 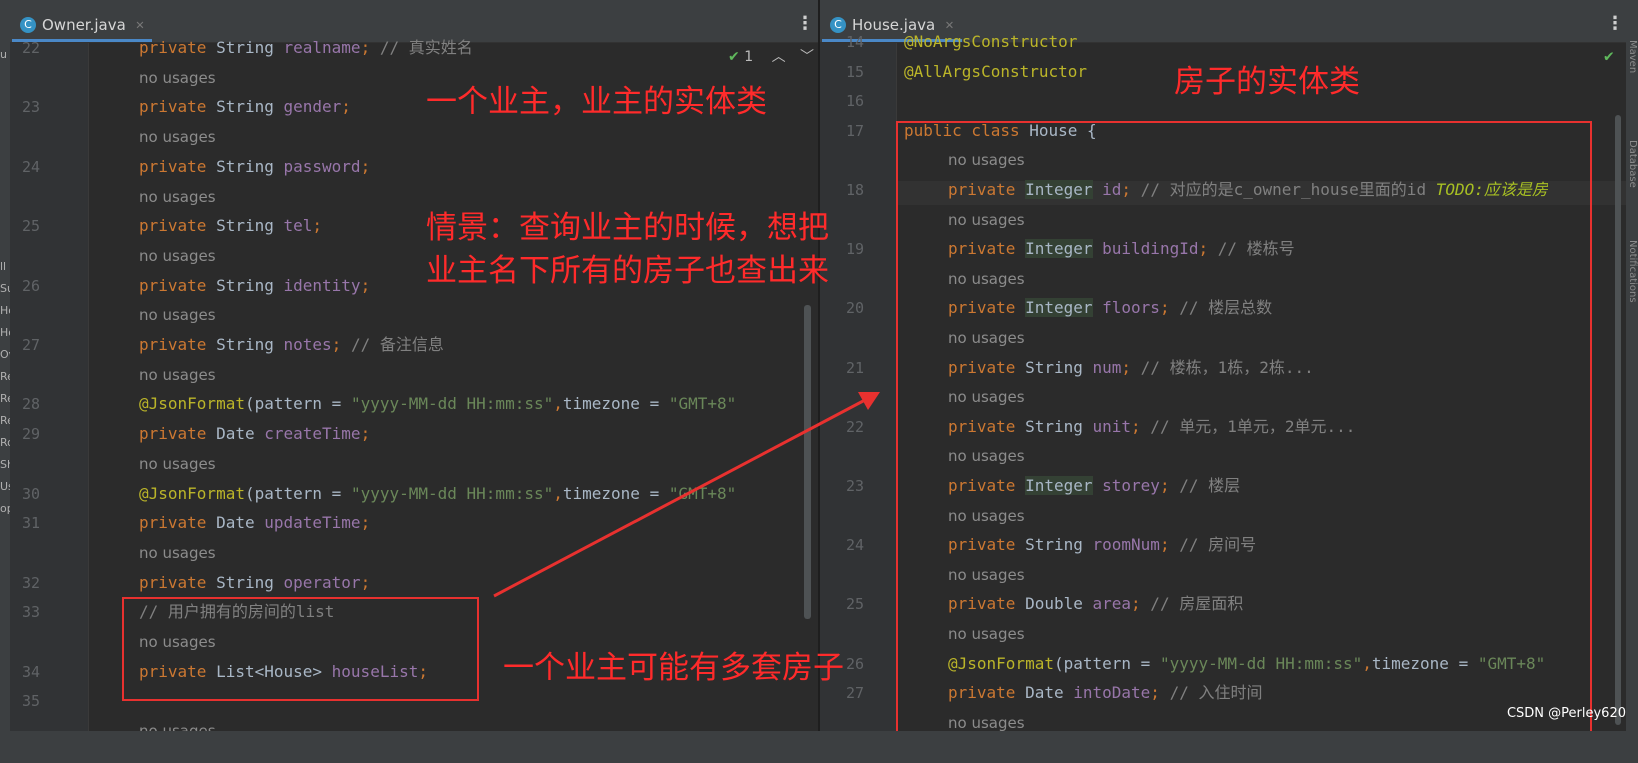 I want to click on status-bar, so click(x=819, y=747).